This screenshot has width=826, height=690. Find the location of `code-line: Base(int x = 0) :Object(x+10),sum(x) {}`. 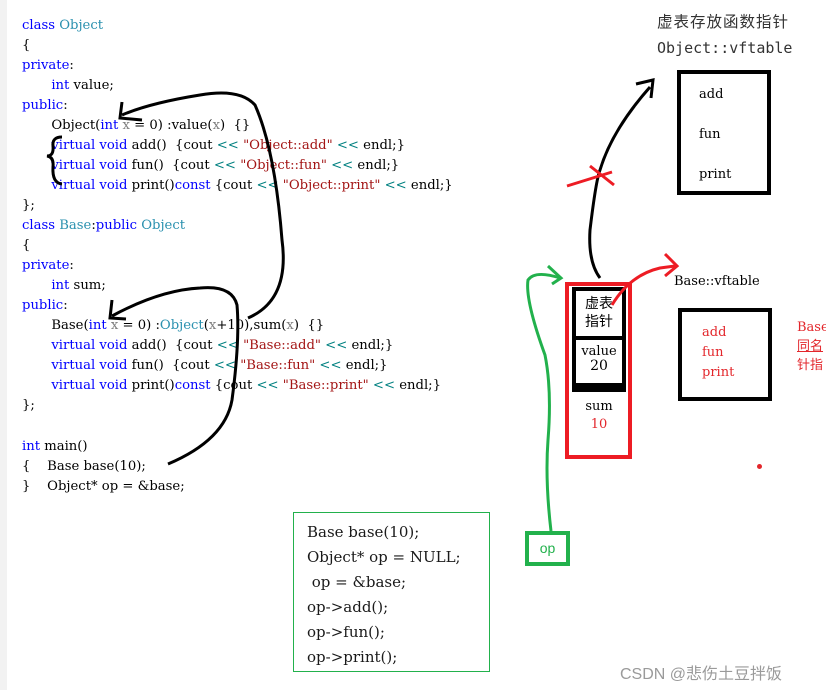

code-line: Base(int x = 0) :Object(x+10),sum(x) {} is located at coordinates (237, 326).